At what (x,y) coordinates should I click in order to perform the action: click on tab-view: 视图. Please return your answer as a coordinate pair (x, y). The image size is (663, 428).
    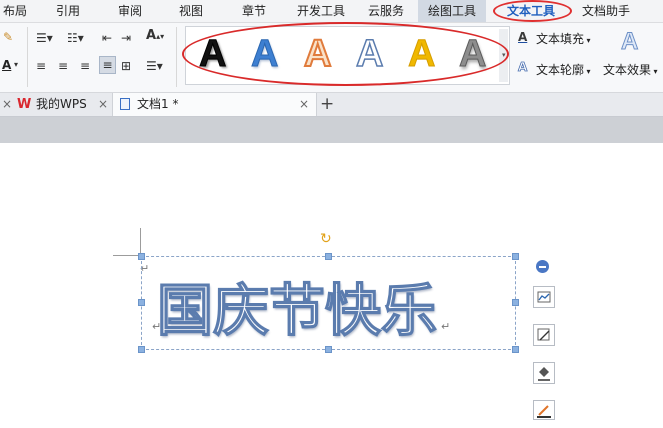
    Looking at the image, I should click on (191, 11).